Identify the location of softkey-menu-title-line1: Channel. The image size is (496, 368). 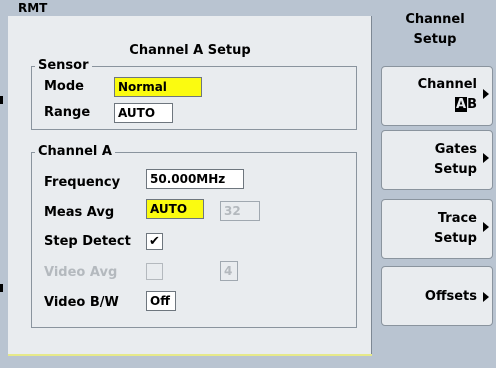
(435, 19).